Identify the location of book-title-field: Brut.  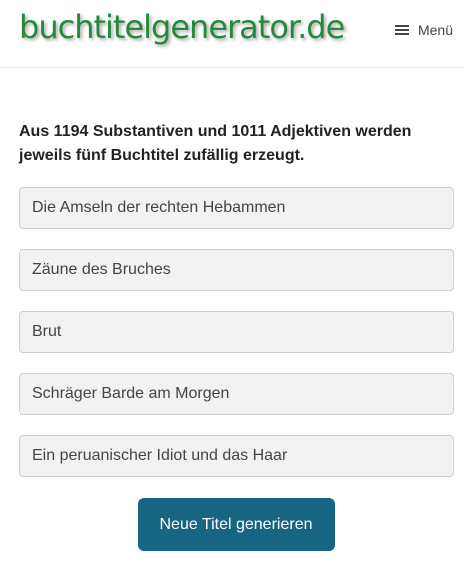
(236, 332).